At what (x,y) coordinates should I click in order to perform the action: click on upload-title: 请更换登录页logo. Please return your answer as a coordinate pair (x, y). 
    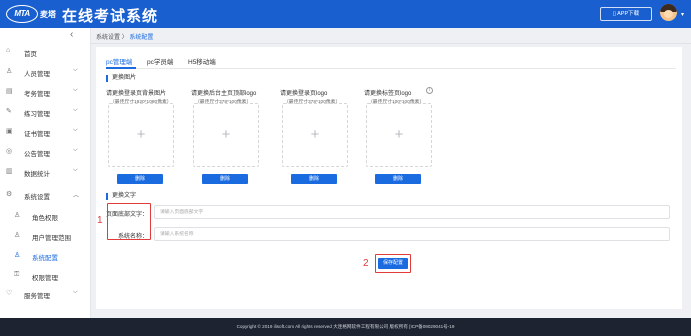
    Looking at the image, I should click on (304, 94).